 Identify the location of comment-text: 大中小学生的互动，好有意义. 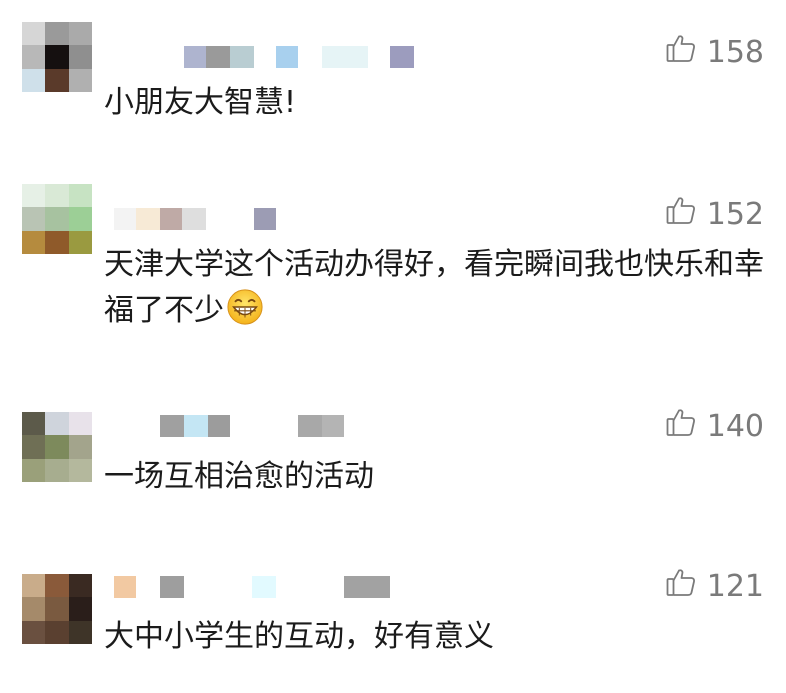
(299, 636).